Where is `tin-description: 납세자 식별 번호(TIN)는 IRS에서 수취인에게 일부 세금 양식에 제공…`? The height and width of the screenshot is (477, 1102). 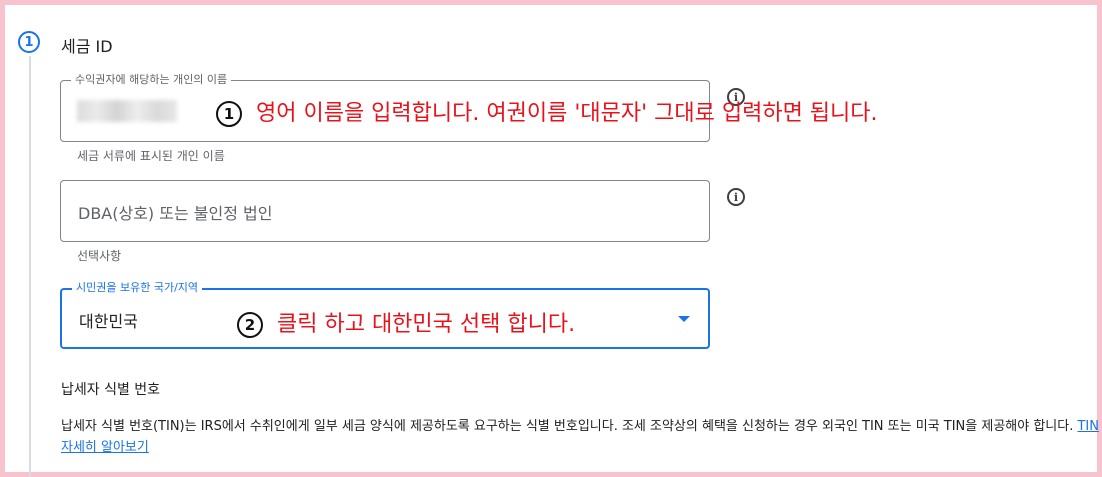 tin-description: 납세자 식별 번호(TIN)는 IRS에서 수취인에게 일부 세금 양식에 제공… is located at coordinates (581, 437).